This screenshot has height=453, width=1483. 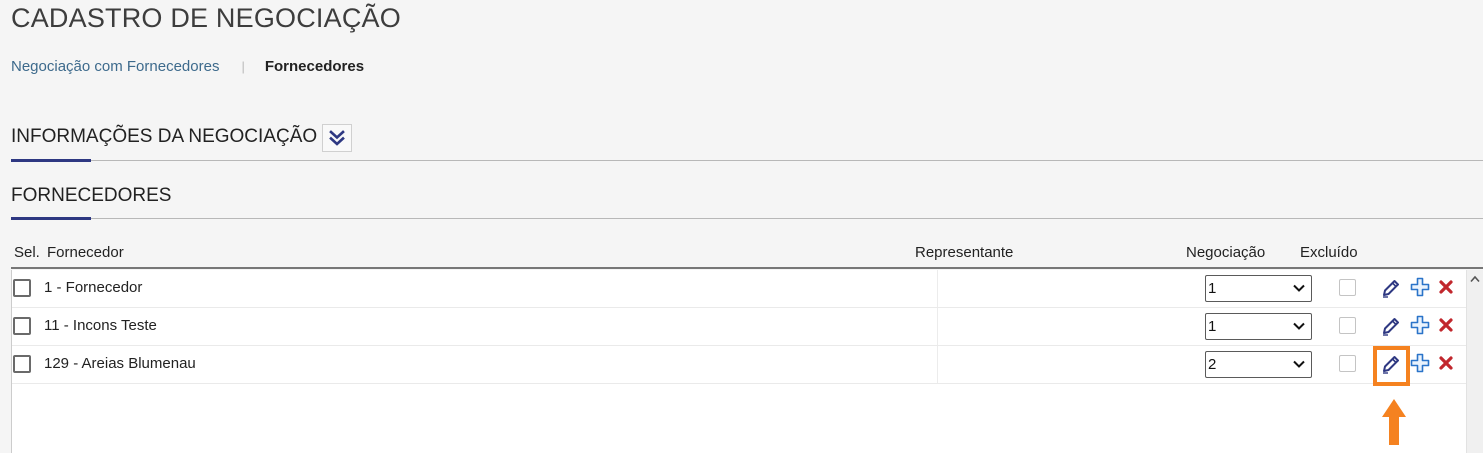 I want to click on expand-section-button, so click(x=337, y=138).